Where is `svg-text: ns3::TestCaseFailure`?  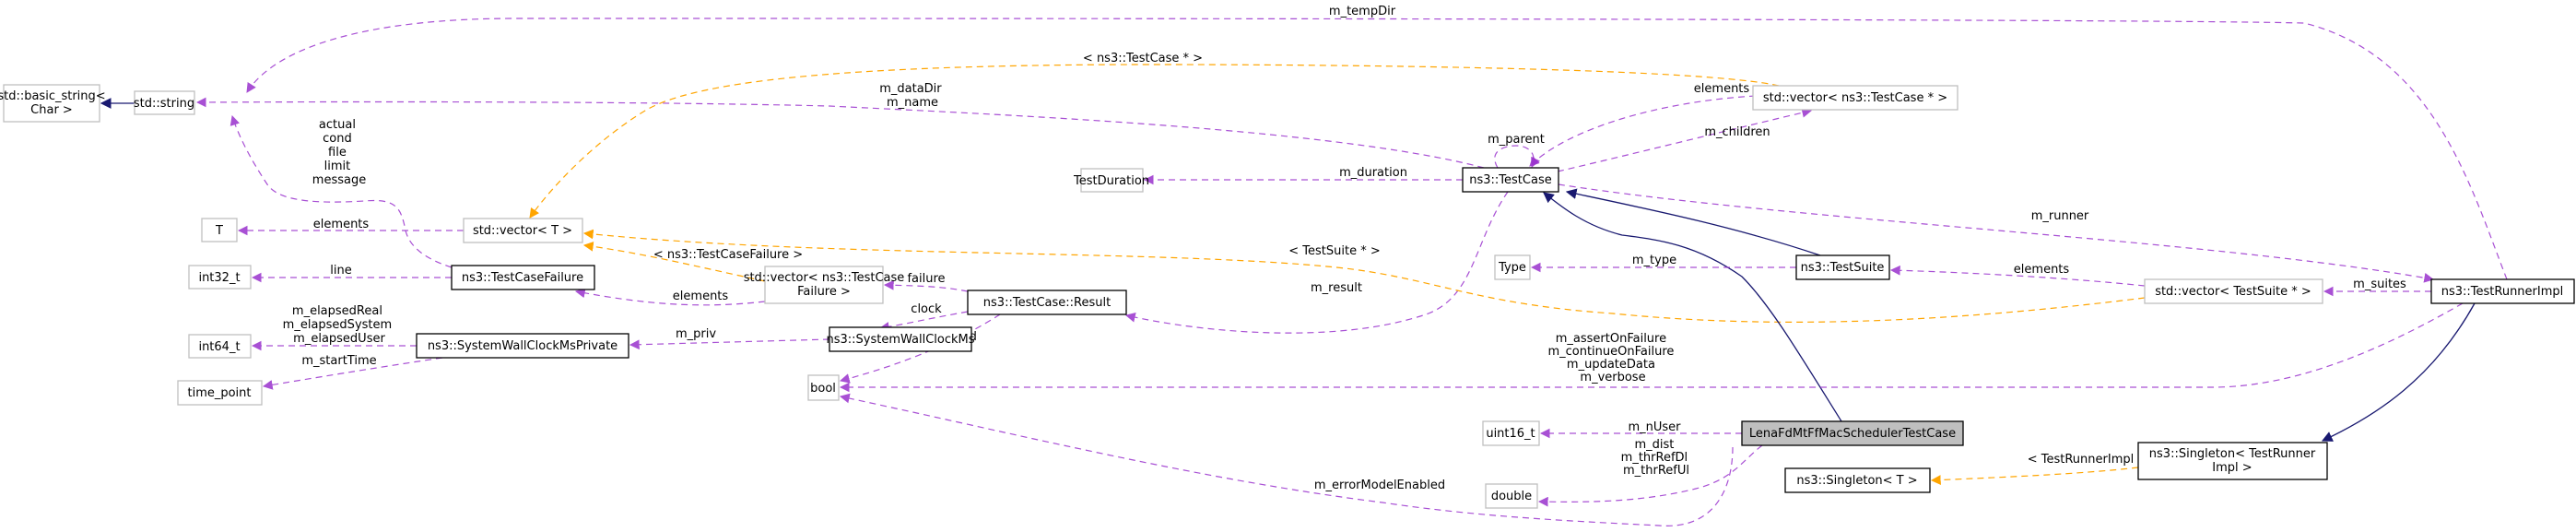 svg-text: ns3::TestCaseFailure is located at coordinates (522, 278).